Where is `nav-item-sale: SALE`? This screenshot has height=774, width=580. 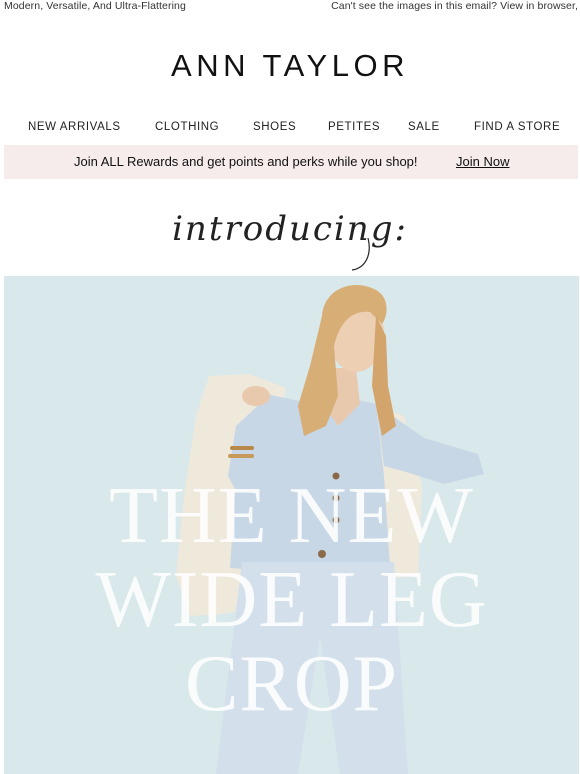 nav-item-sale: SALE is located at coordinates (424, 127).